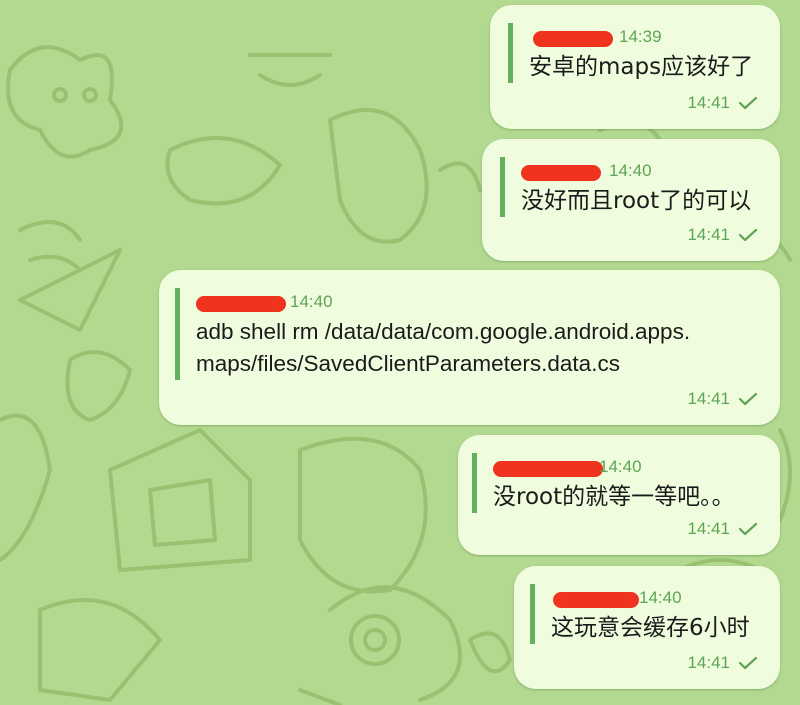 This screenshot has height=705, width=800. I want to click on message-bubble: 14:40 没root的就等一等吧。。 14:41, so click(619, 495).